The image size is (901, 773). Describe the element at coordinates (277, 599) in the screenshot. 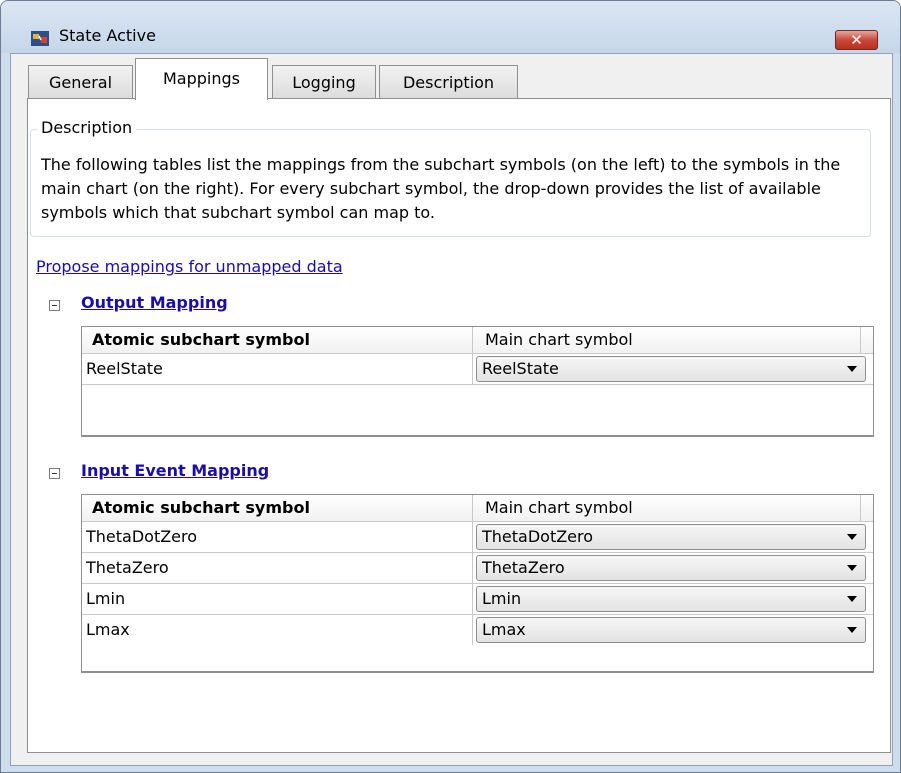

I see `input-row-symbol: Lmin` at that location.